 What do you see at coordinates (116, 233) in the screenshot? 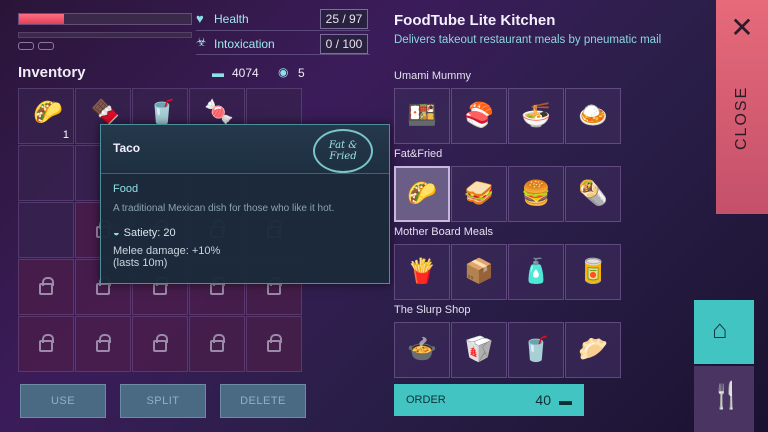
I see `bowl-icon: ◒` at bounding box center [116, 233].